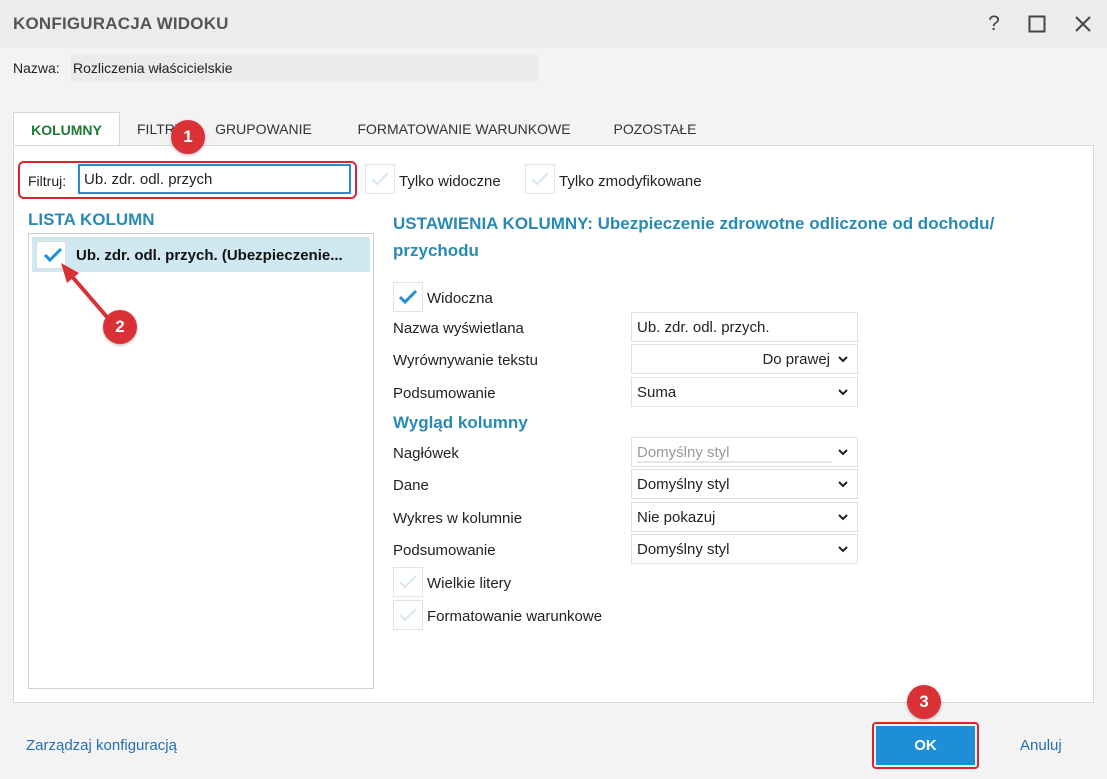  I want to click on annotation-badge-1: 1, so click(188, 137).